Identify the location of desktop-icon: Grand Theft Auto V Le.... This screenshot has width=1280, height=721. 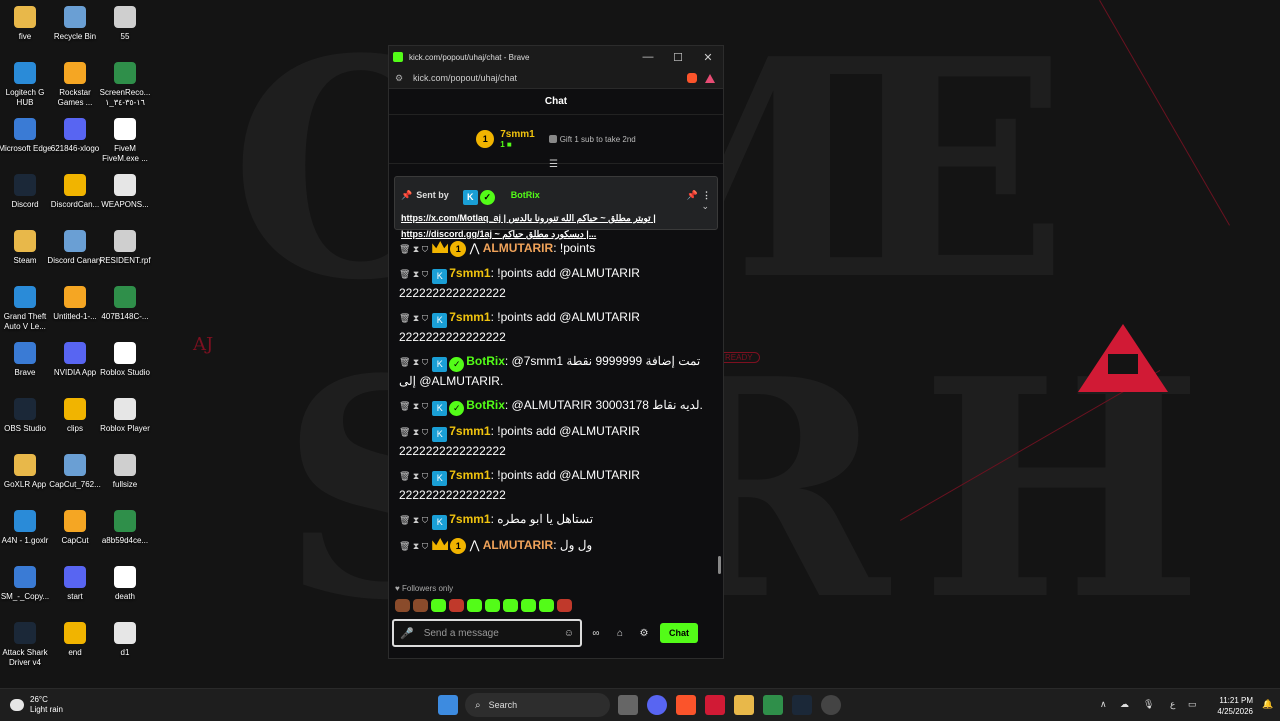
(26, 309).